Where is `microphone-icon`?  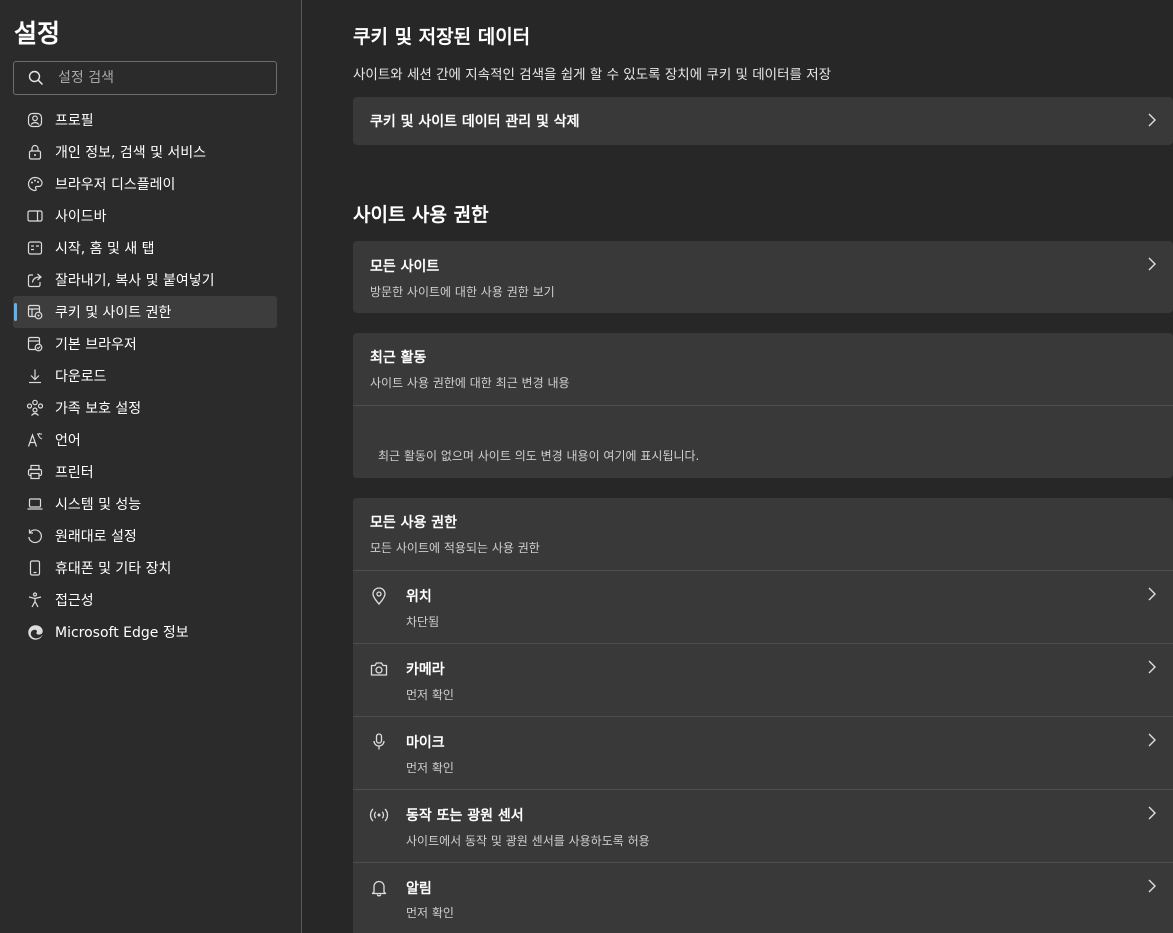 microphone-icon is located at coordinates (379, 742).